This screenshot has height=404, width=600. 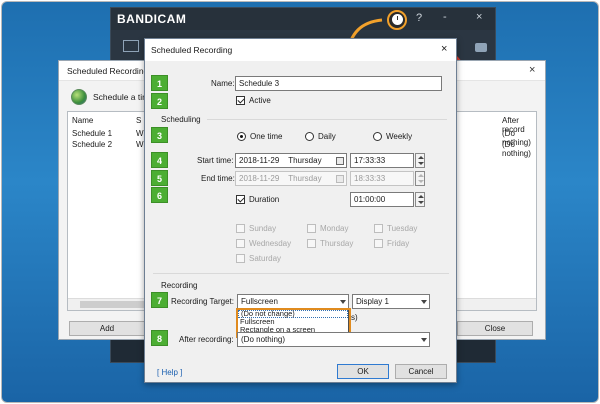 What do you see at coordinates (159, 300) in the screenshot?
I see `step-badge: 7` at bounding box center [159, 300].